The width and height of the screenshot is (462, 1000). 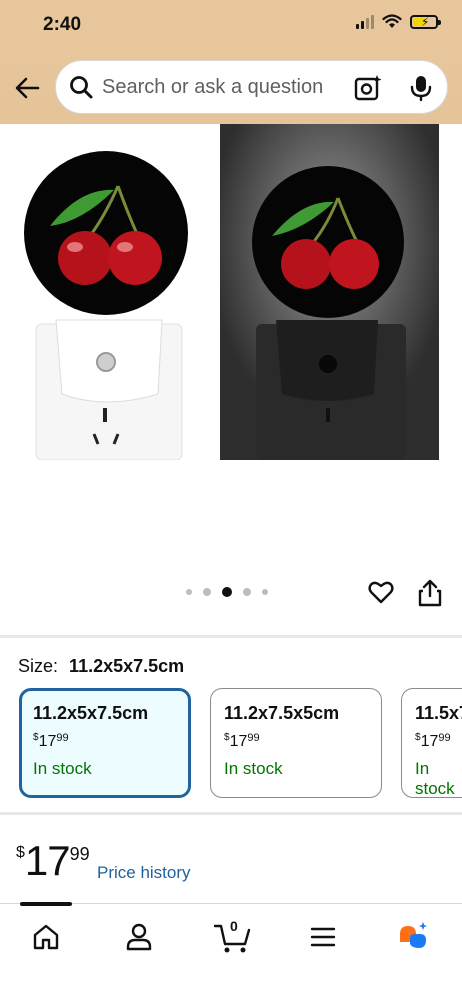 I want to click on size-selector-label: Size: 11.2x5x7.5cm, so click(x=101, y=666).